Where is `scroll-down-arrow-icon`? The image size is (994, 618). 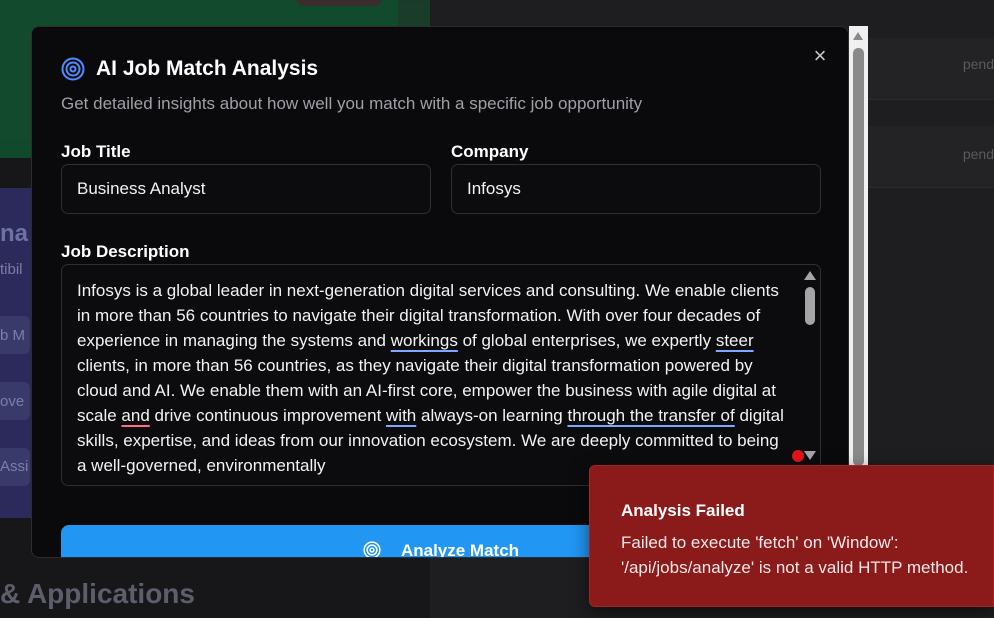 scroll-down-arrow-icon is located at coordinates (810, 455).